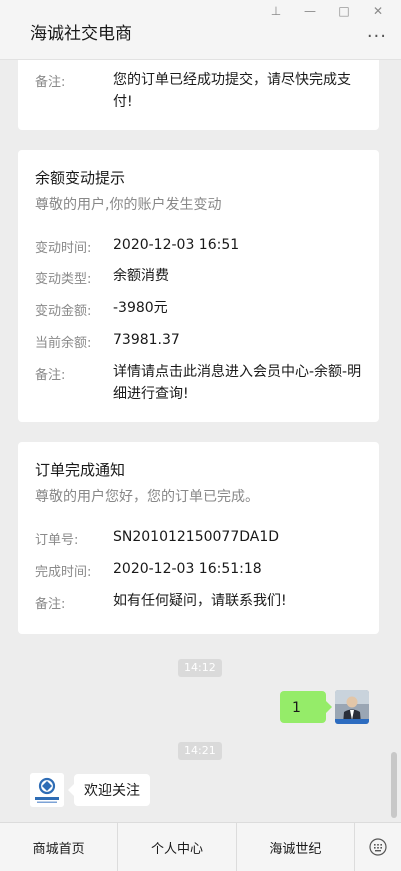  I want to click on my-message-bubble: 1, so click(306, 707).